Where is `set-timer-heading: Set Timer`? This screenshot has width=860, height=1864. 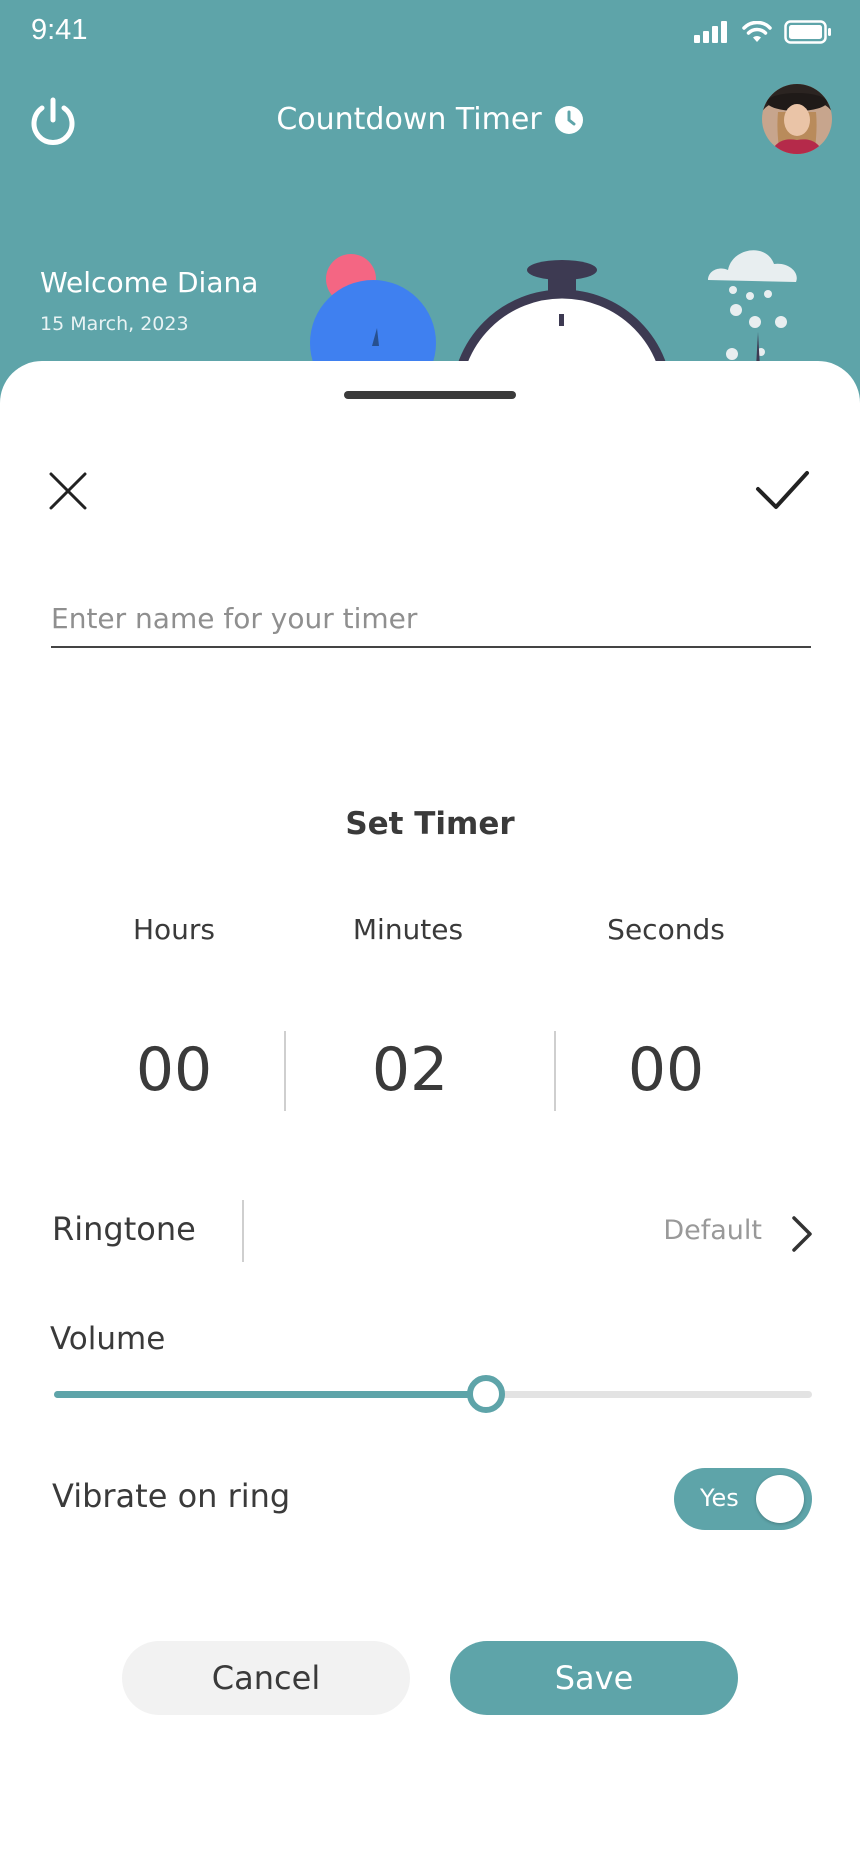 set-timer-heading: Set Timer is located at coordinates (430, 824).